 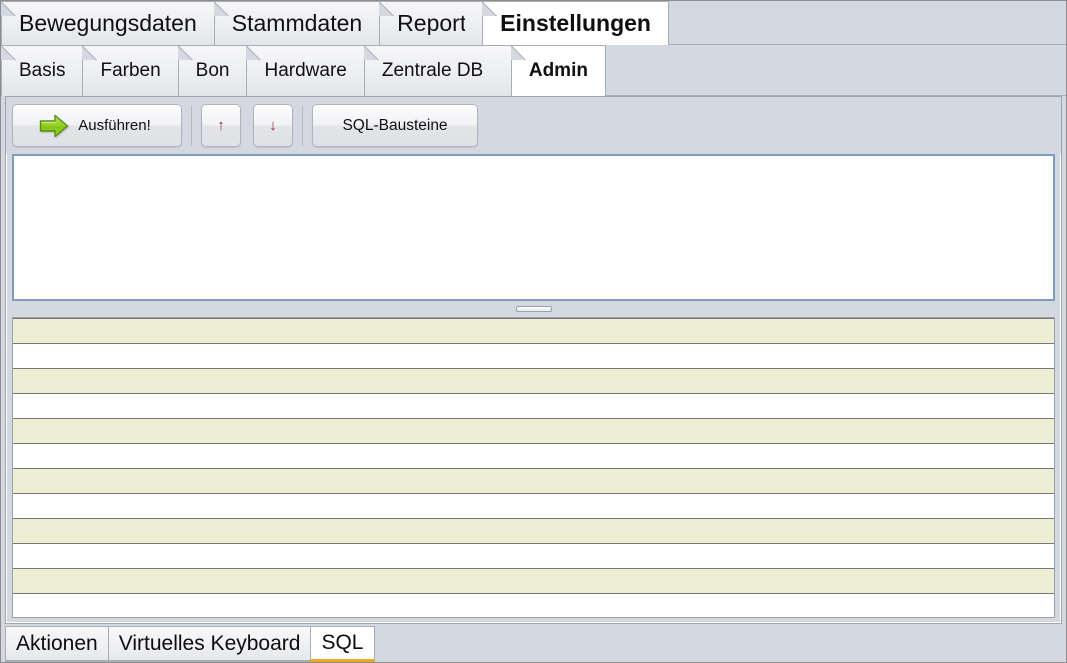 I want to click on sub-tab-bon: Bon, so click(x=212, y=70).